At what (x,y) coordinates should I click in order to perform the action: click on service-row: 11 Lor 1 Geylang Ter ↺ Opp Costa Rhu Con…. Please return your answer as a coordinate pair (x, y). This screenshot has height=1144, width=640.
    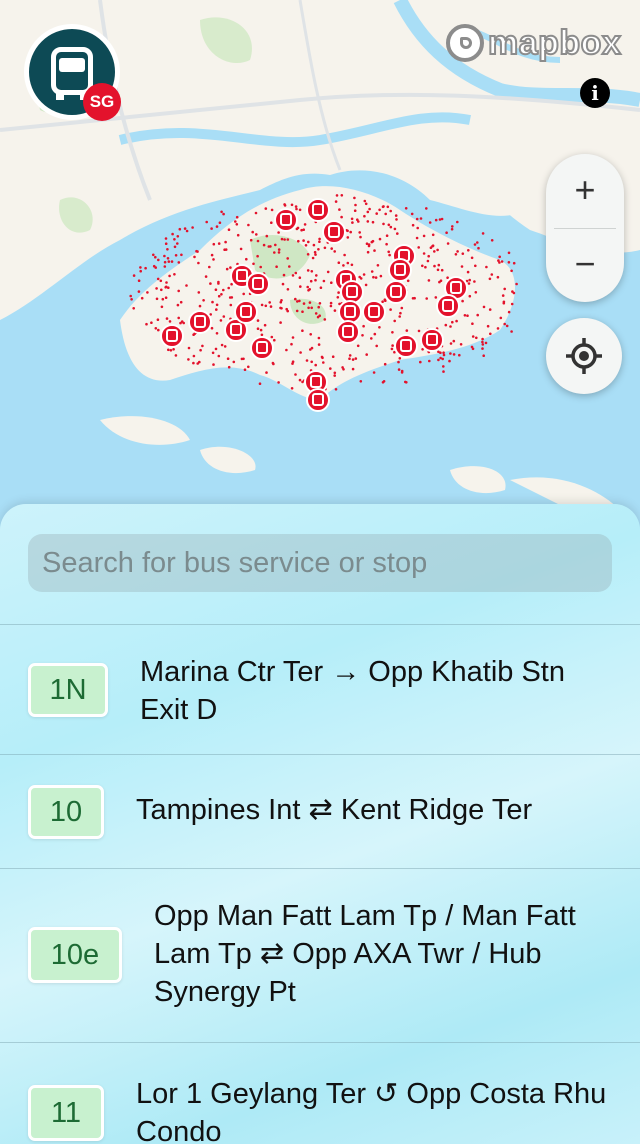
    Looking at the image, I should click on (320, 1093).